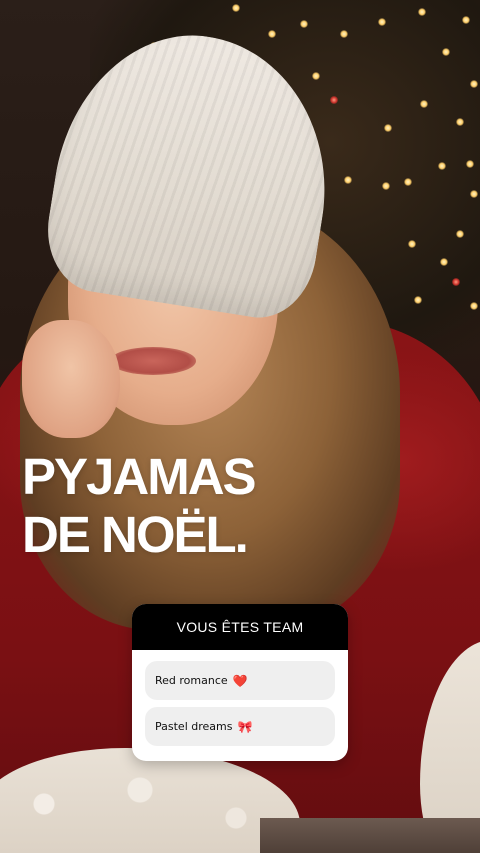 Image resolution: width=480 pixels, height=853 pixels. I want to click on poll-option-red-romance: Red romance ❤️, so click(240, 680).